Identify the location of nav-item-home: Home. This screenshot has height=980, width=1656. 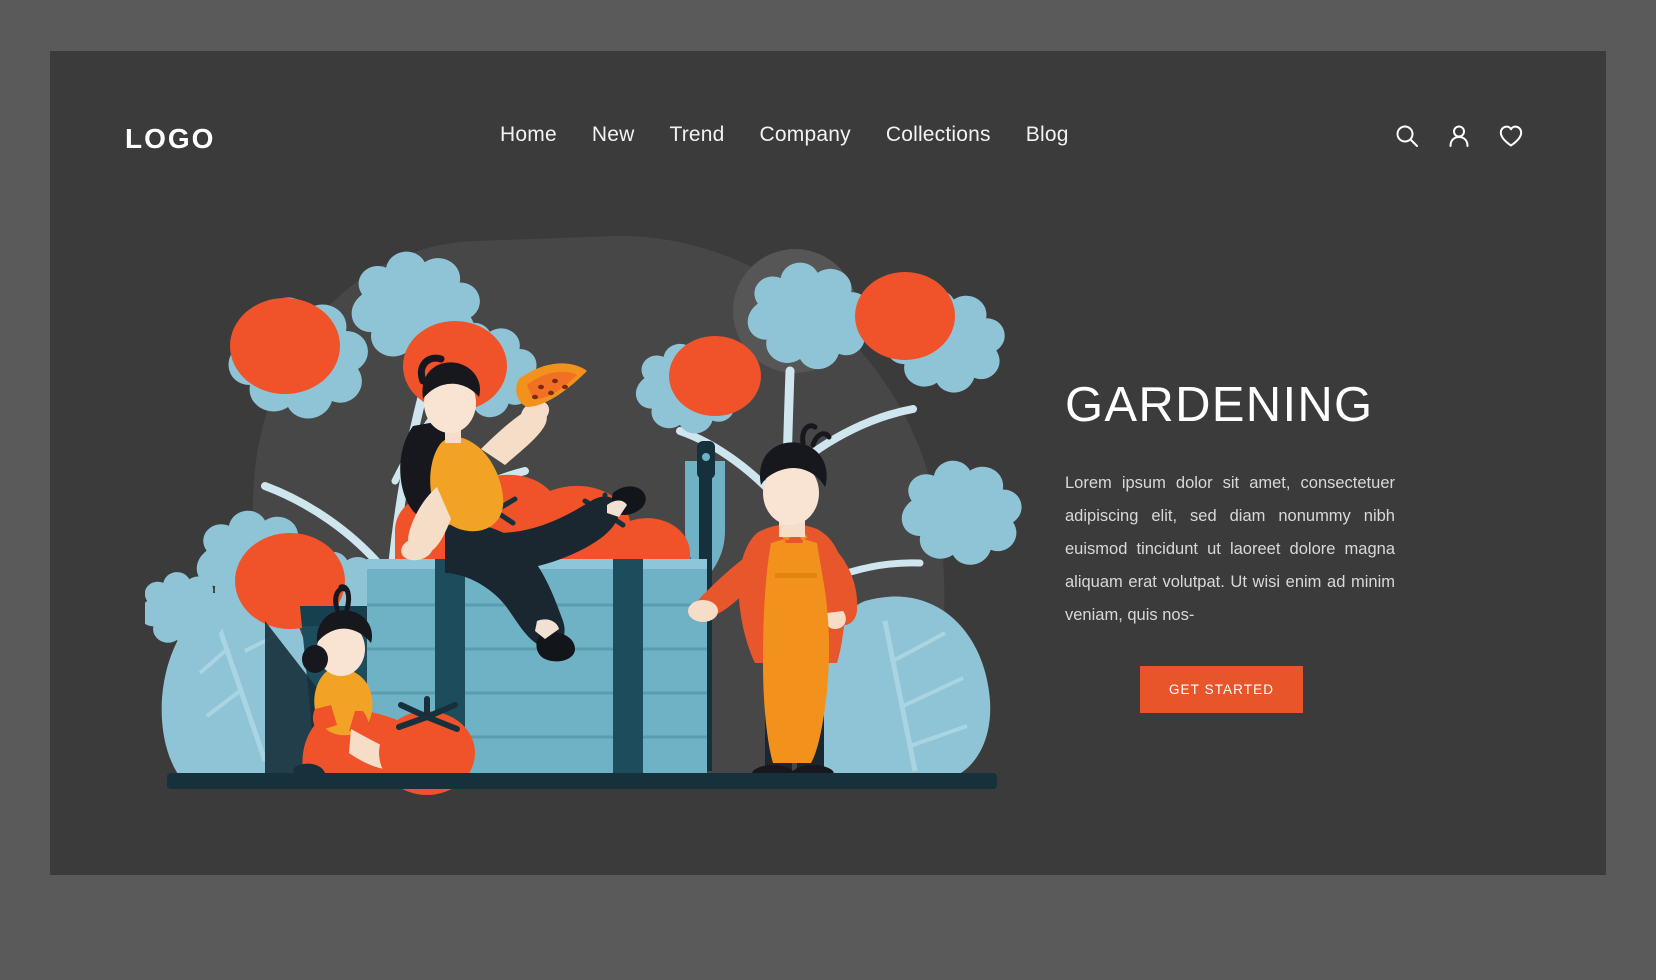
(528, 135).